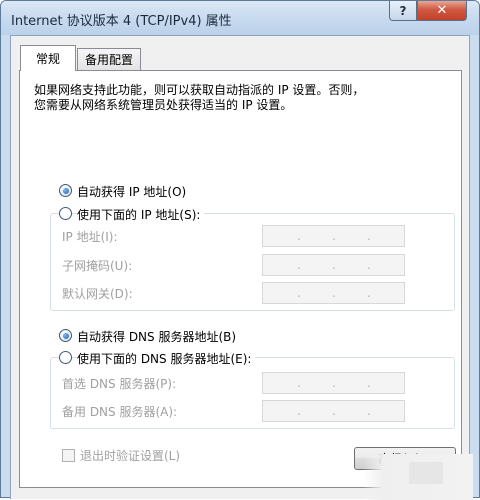 This screenshot has height=500, width=480. I want to click on tab-general: 常规, so click(48, 58).